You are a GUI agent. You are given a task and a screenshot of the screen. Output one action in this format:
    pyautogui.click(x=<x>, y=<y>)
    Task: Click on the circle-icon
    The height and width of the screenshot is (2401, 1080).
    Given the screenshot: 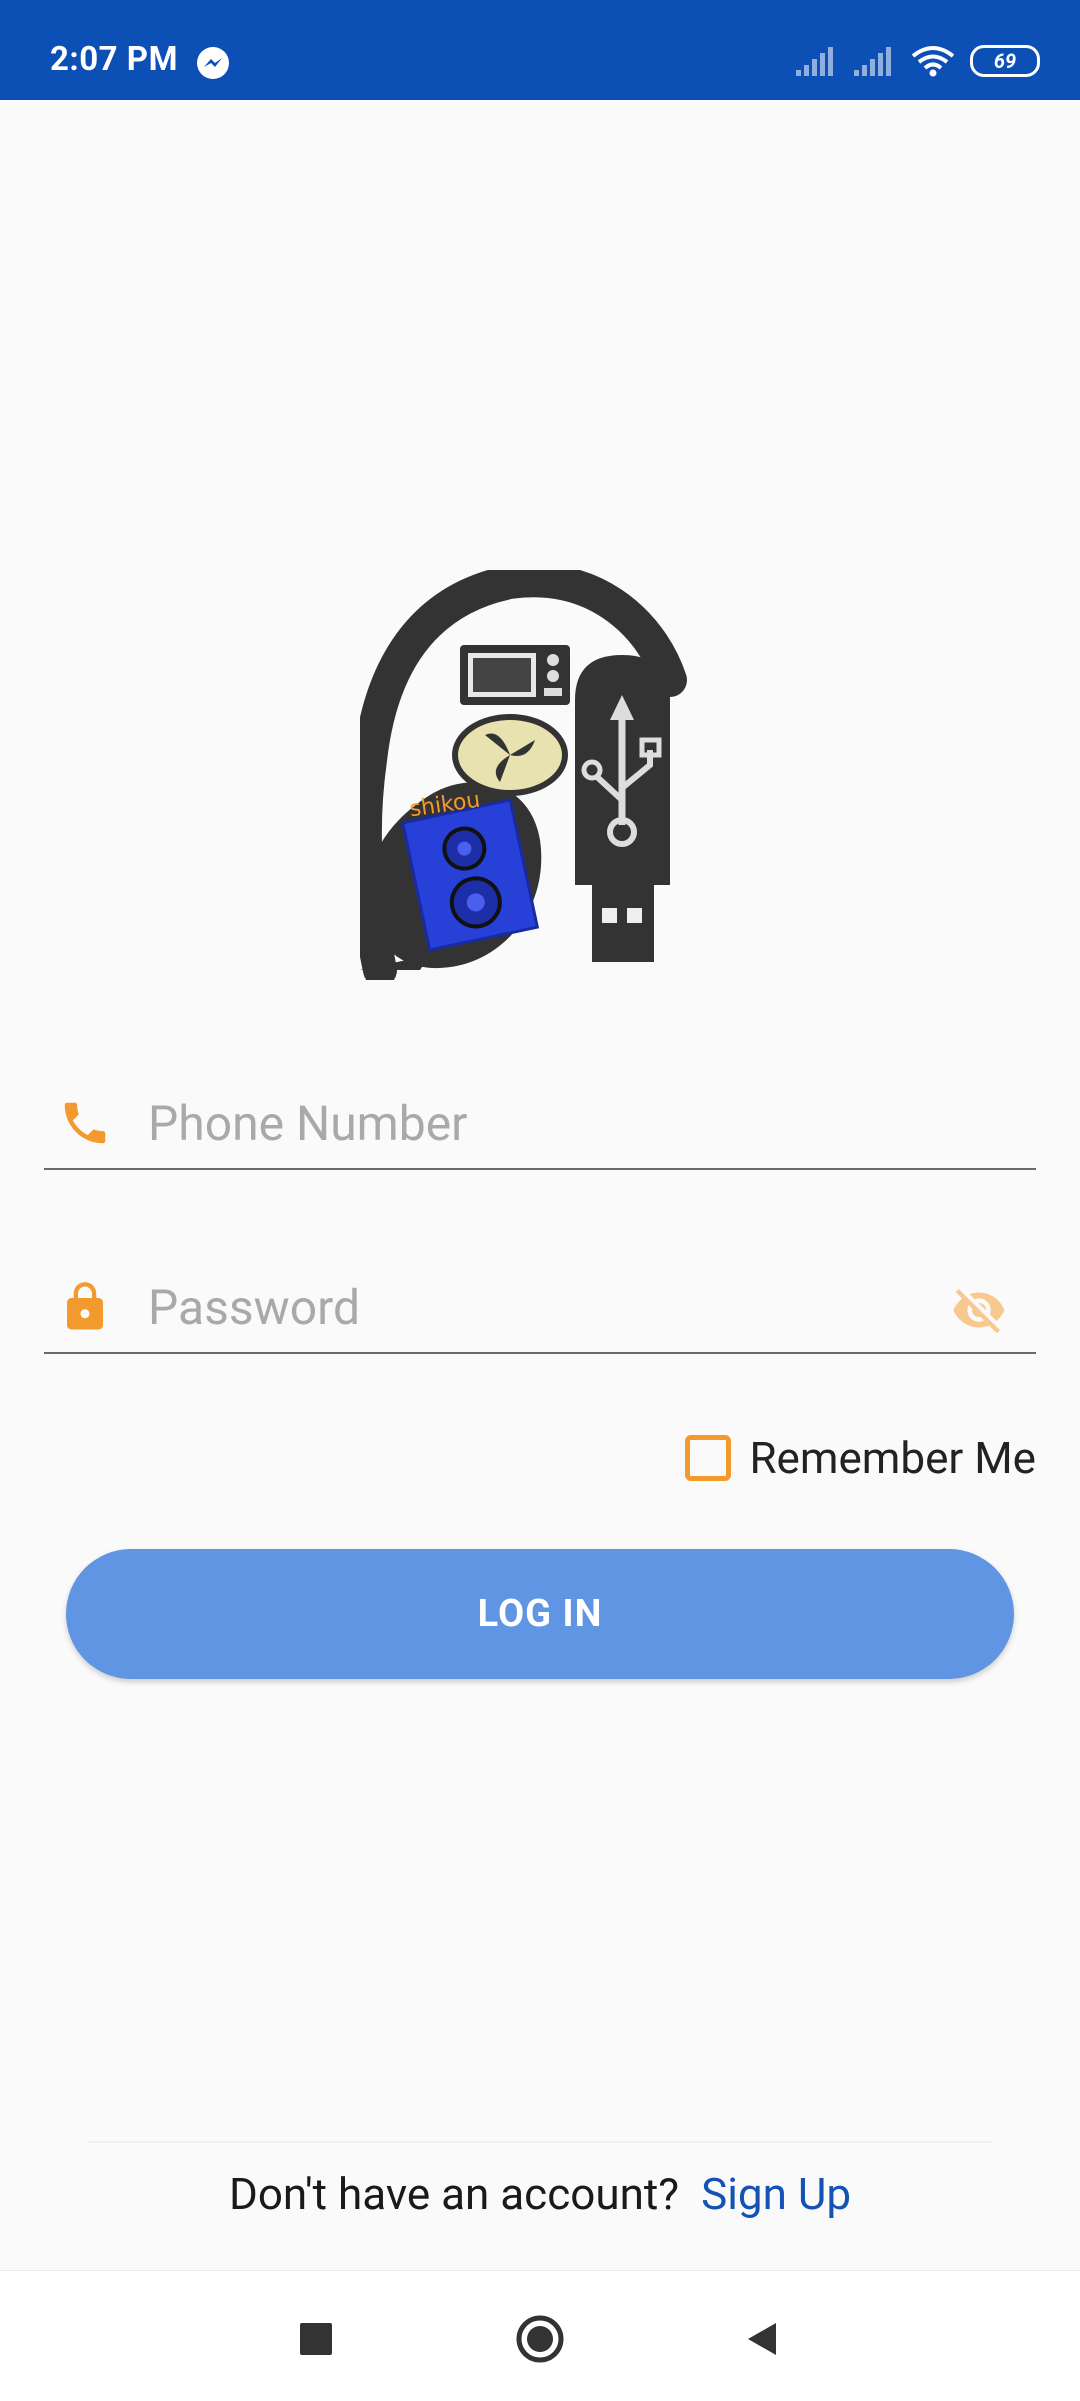 What is the action you would take?
    pyautogui.click(x=540, y=2339)
    